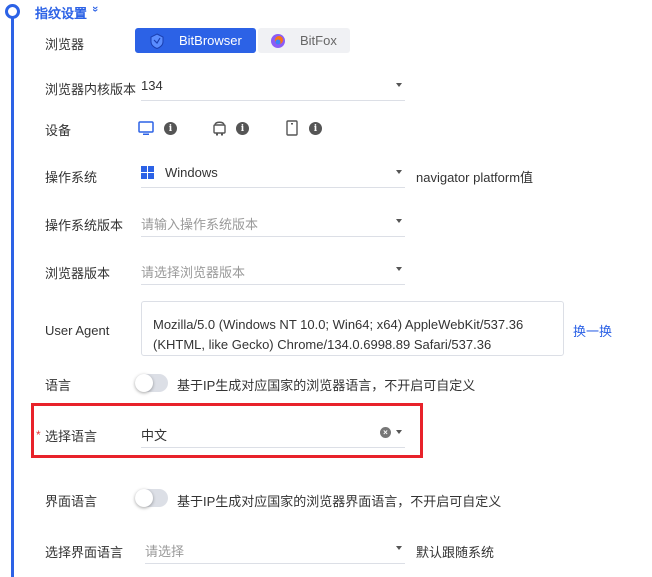 The height and width of the screenshot is (577, 652). Describe the element at coordinates (326, 385) in the screenshot. I see `language-toggle-text: 基于IP生成对应国家的浏览器语言，不开启可自定义` at that location.